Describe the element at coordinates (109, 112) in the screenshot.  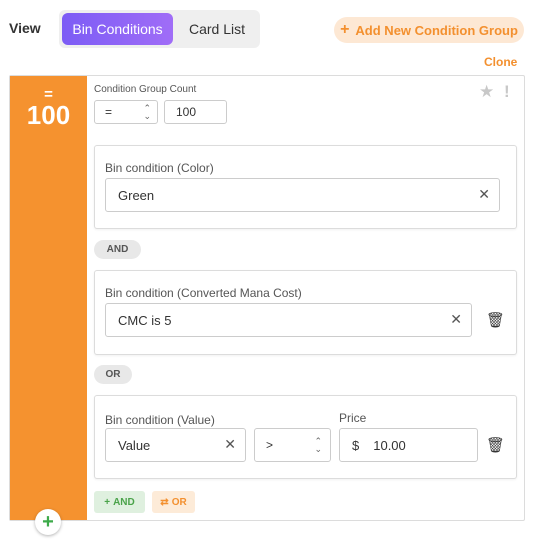
I see `operator-select-value: =` at that location.